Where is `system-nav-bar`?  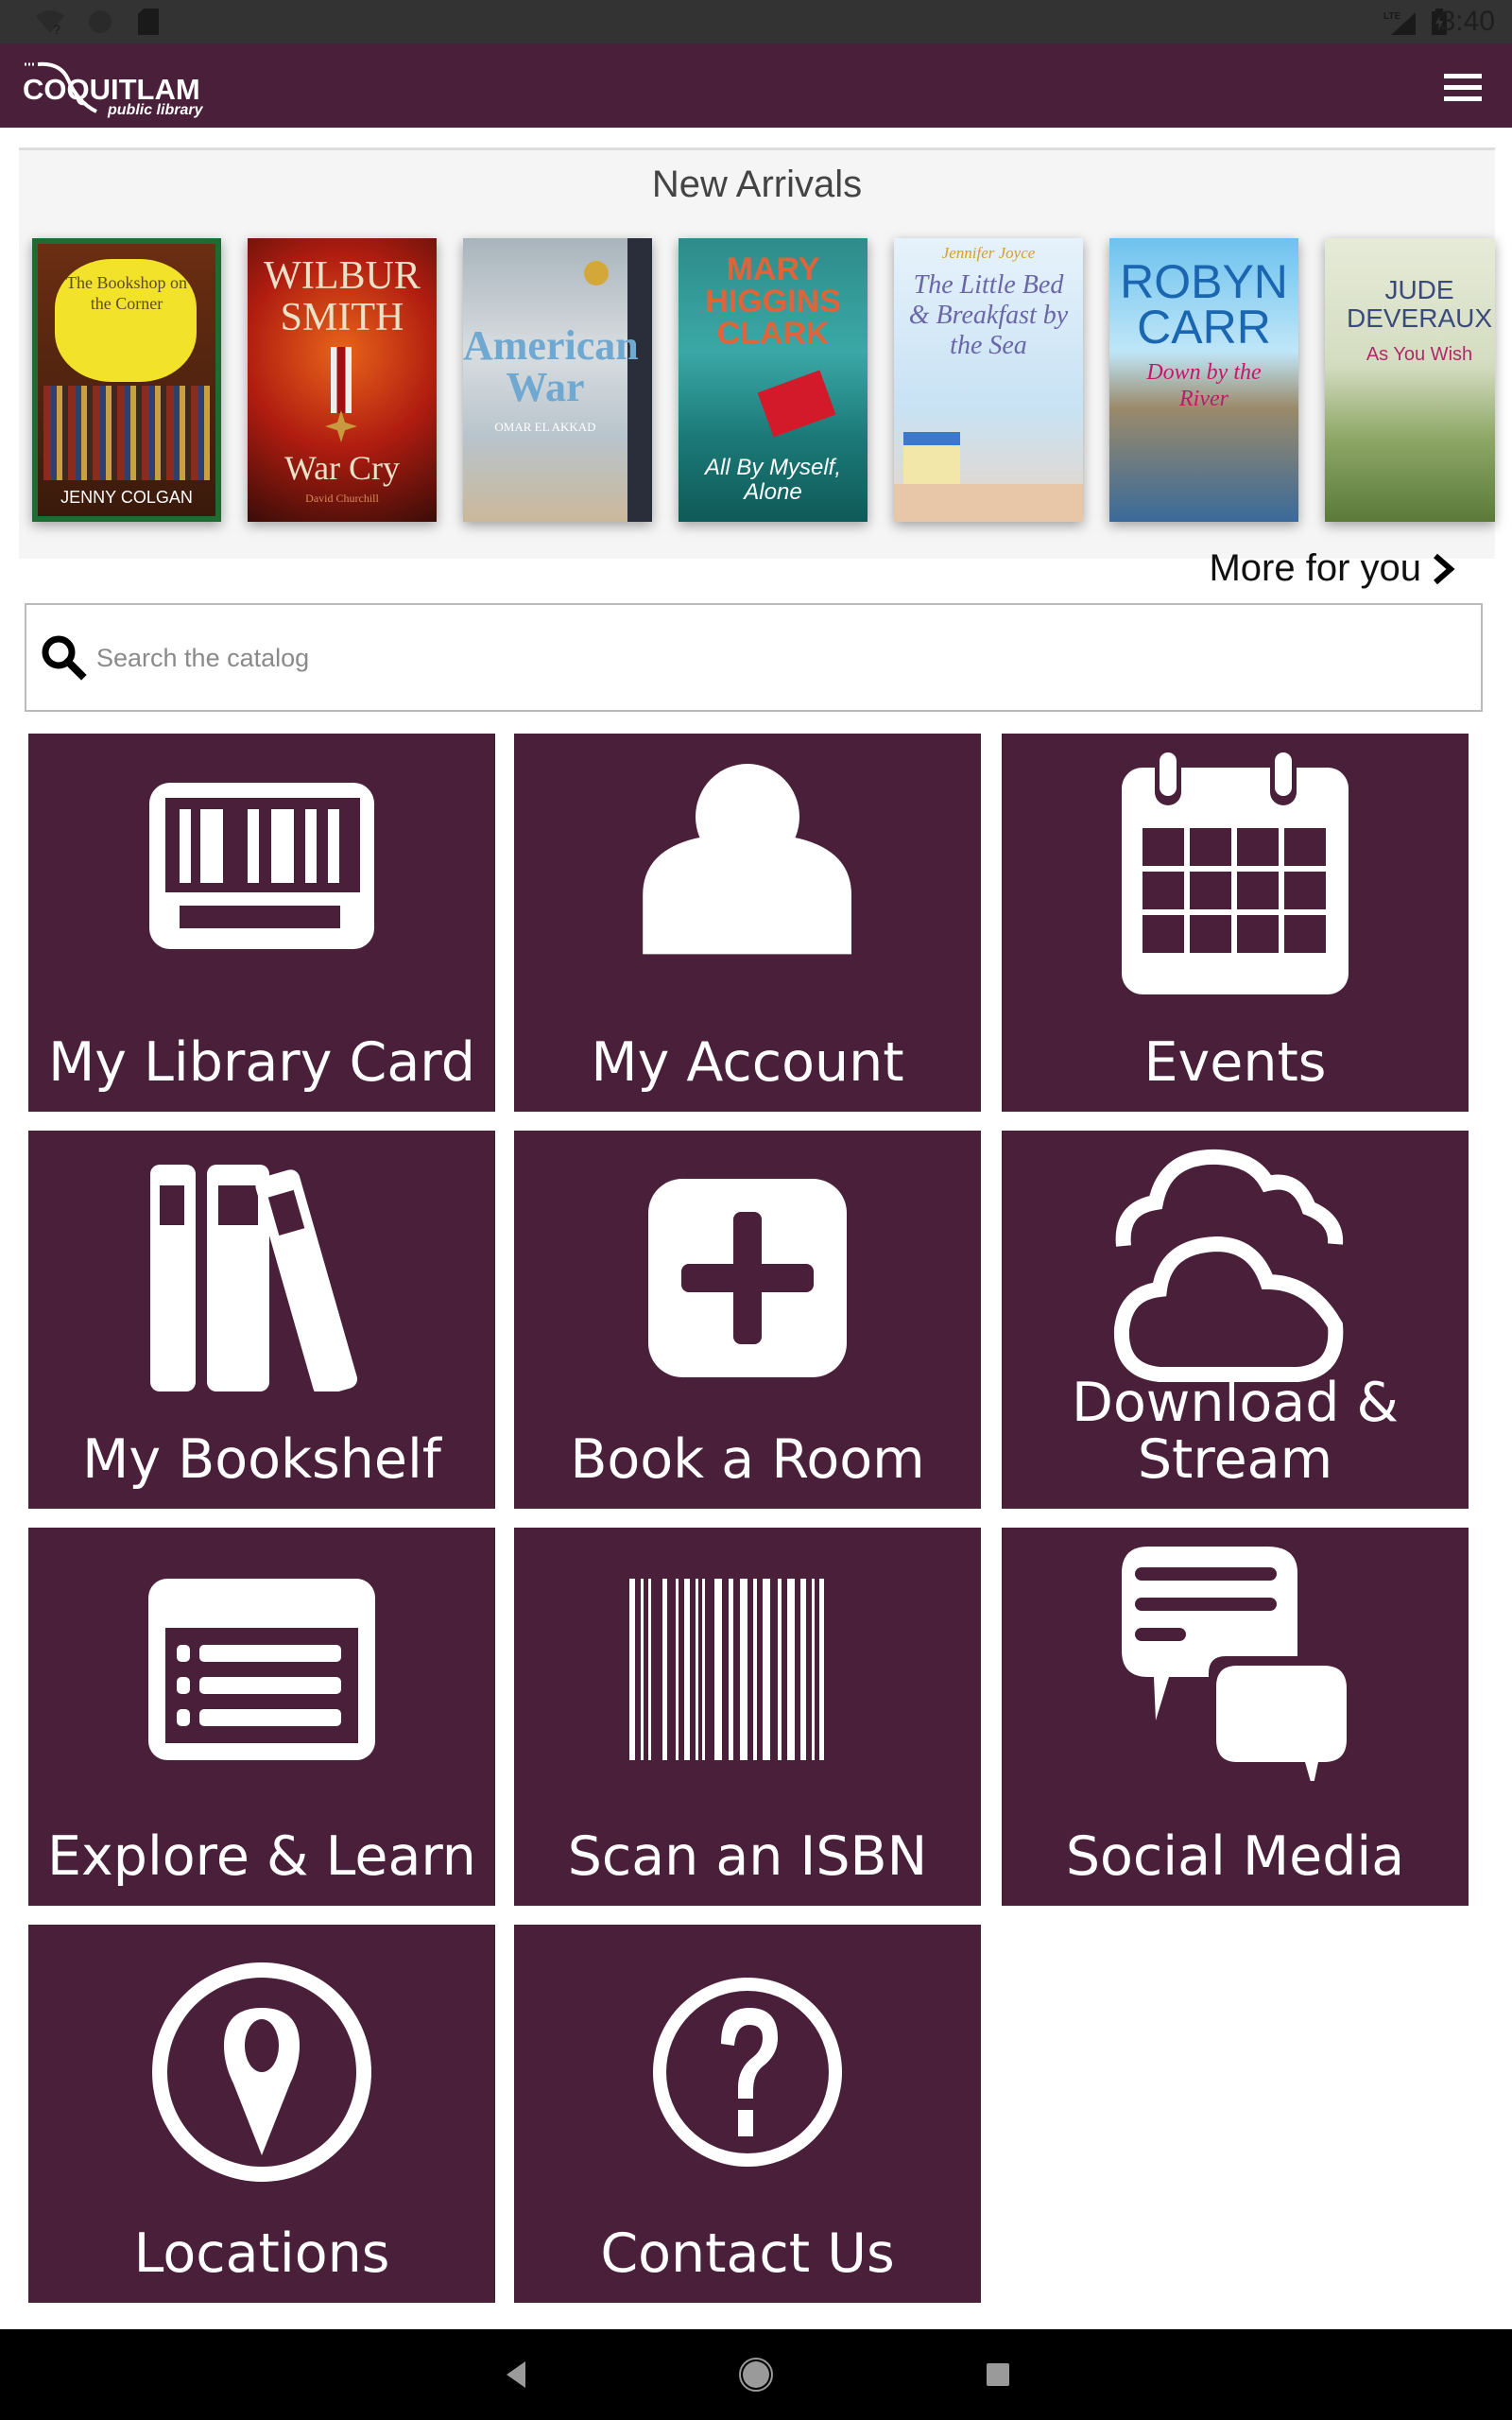 system-nav-bar is located at coordinates (756, 2374).